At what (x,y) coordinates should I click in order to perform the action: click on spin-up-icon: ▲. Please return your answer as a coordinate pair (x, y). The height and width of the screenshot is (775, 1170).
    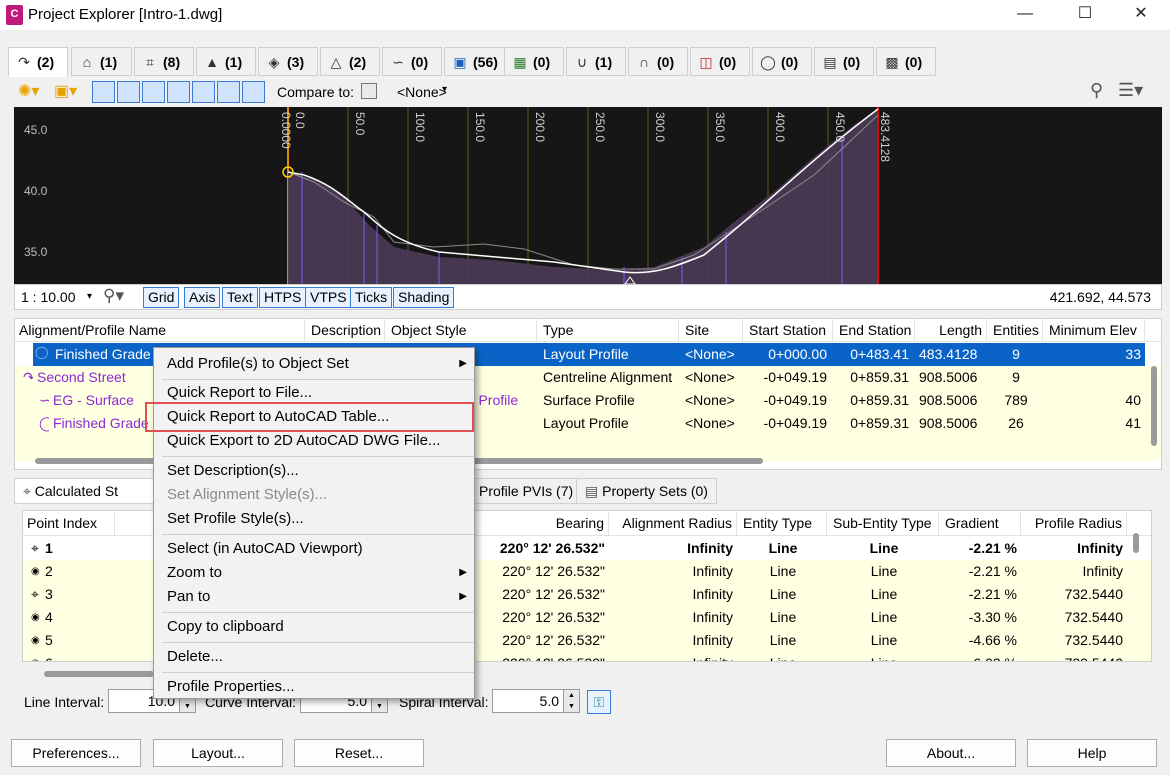
    Looking at the image, I should click on (571, 695).